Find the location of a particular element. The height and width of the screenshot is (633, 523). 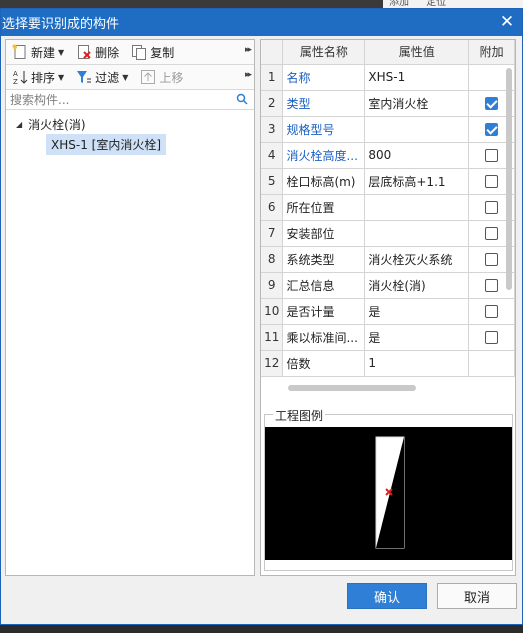

table-row: 12 倍数 1 is located at coordinates (388, 363).